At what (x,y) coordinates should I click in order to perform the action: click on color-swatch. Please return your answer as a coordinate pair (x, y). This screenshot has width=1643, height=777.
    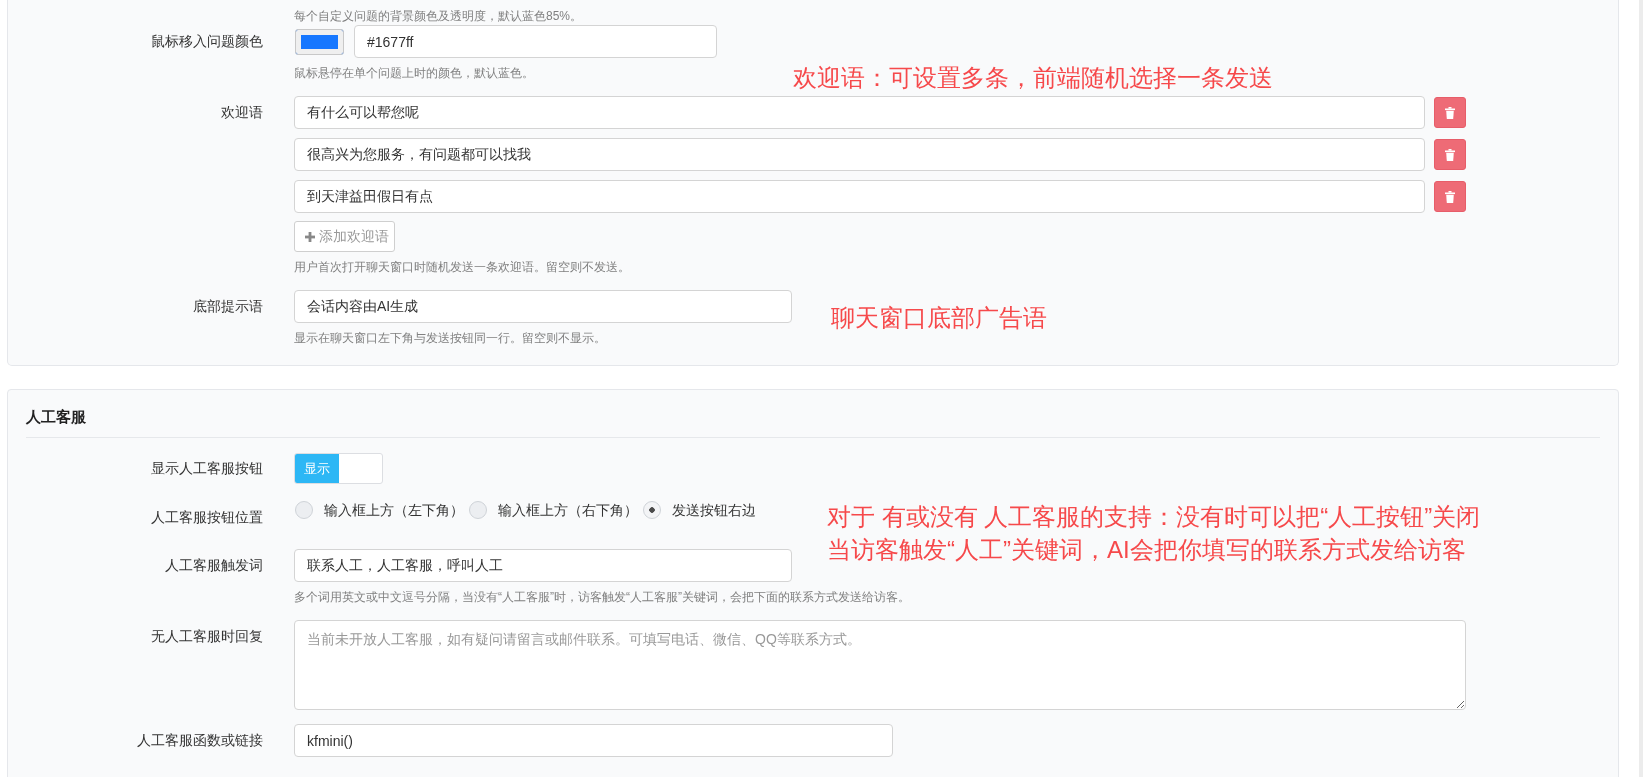
    Looking at the image, I should click on (319, 41).